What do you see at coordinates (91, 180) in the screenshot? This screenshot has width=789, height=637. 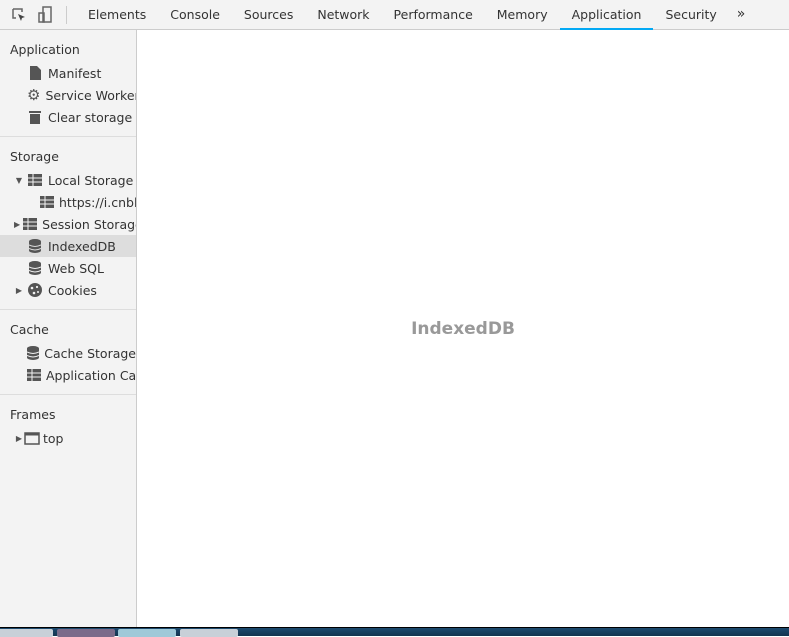 I see `sidebar-item-label: Local Storage` at bounding box center [91, 180].